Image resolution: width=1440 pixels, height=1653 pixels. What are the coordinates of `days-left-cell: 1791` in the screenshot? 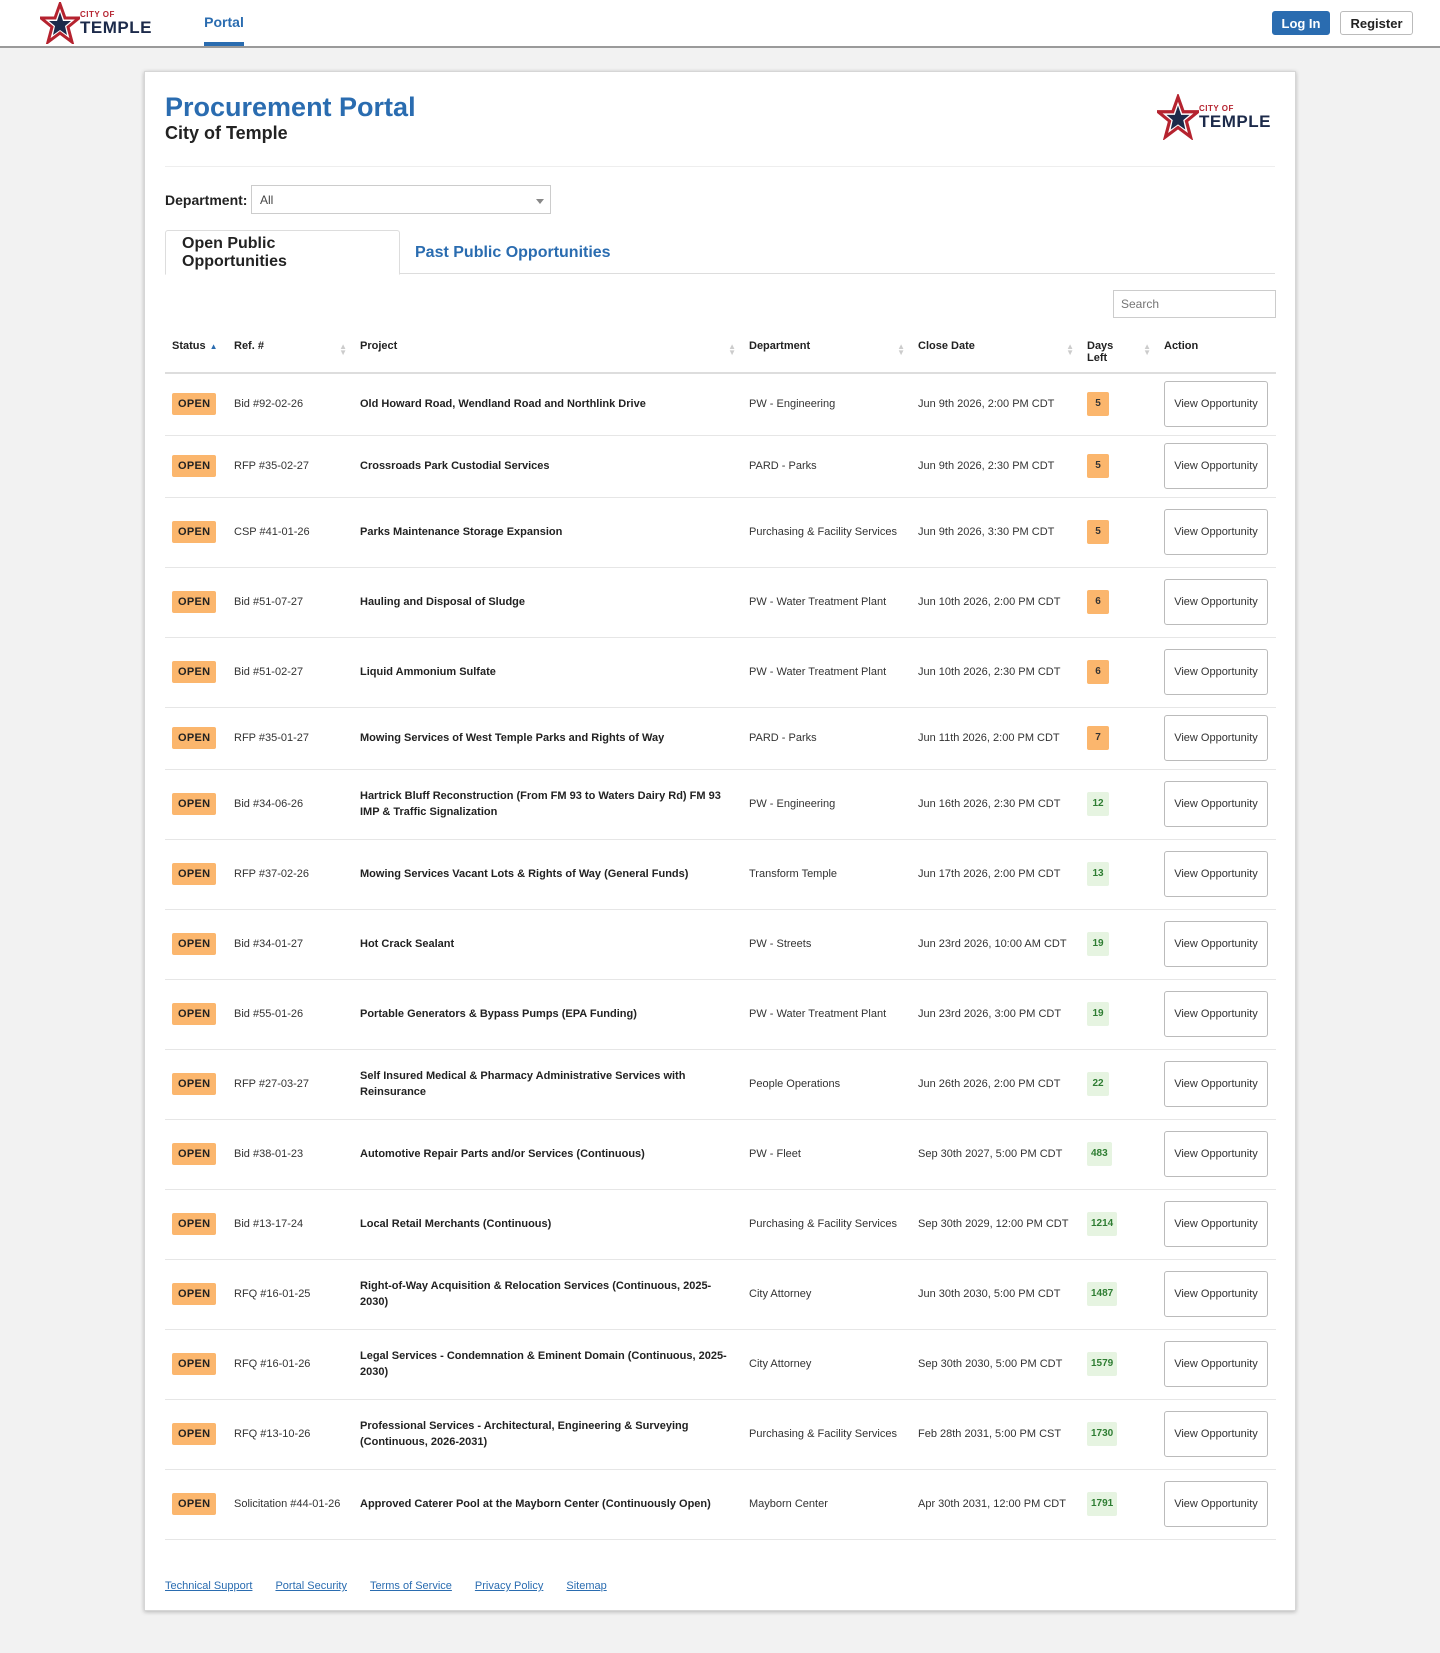 It's located at (1118, 1504).